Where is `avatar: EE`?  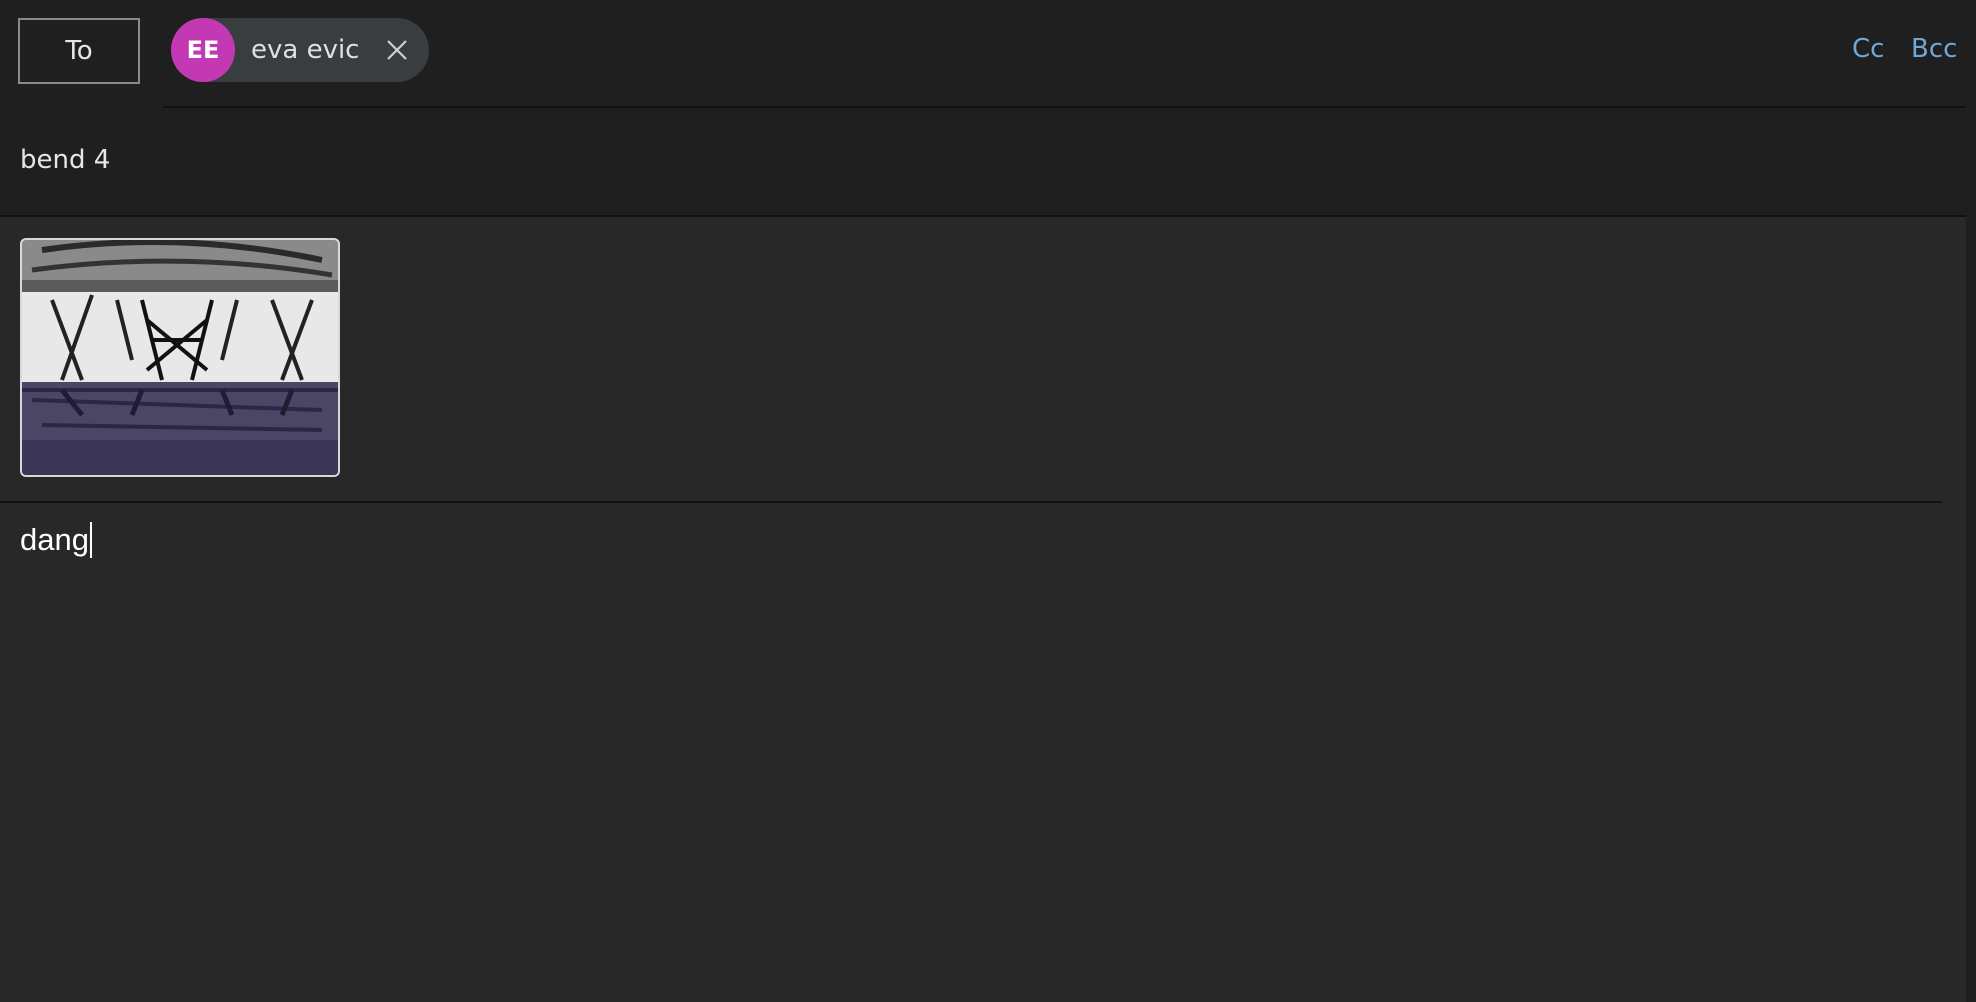 avatar: EE is located at coordinates (203, 50).